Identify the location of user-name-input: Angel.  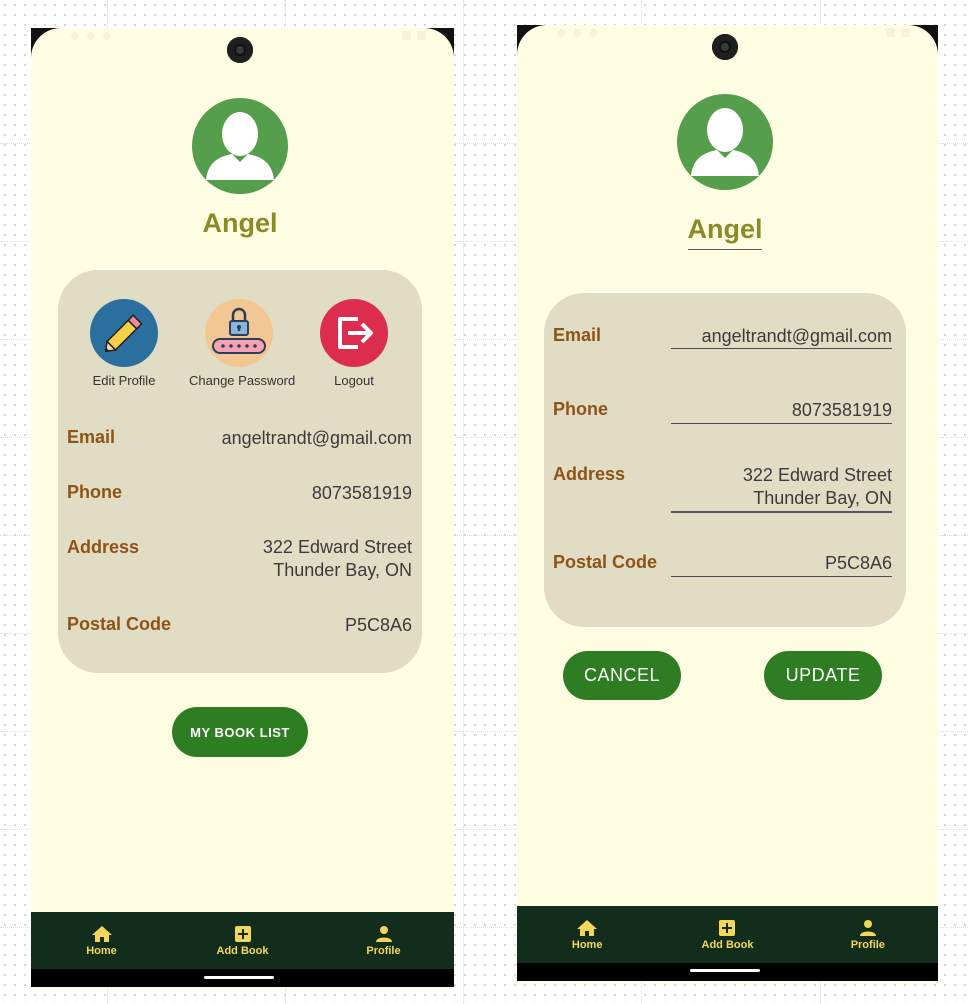
(725, 229).